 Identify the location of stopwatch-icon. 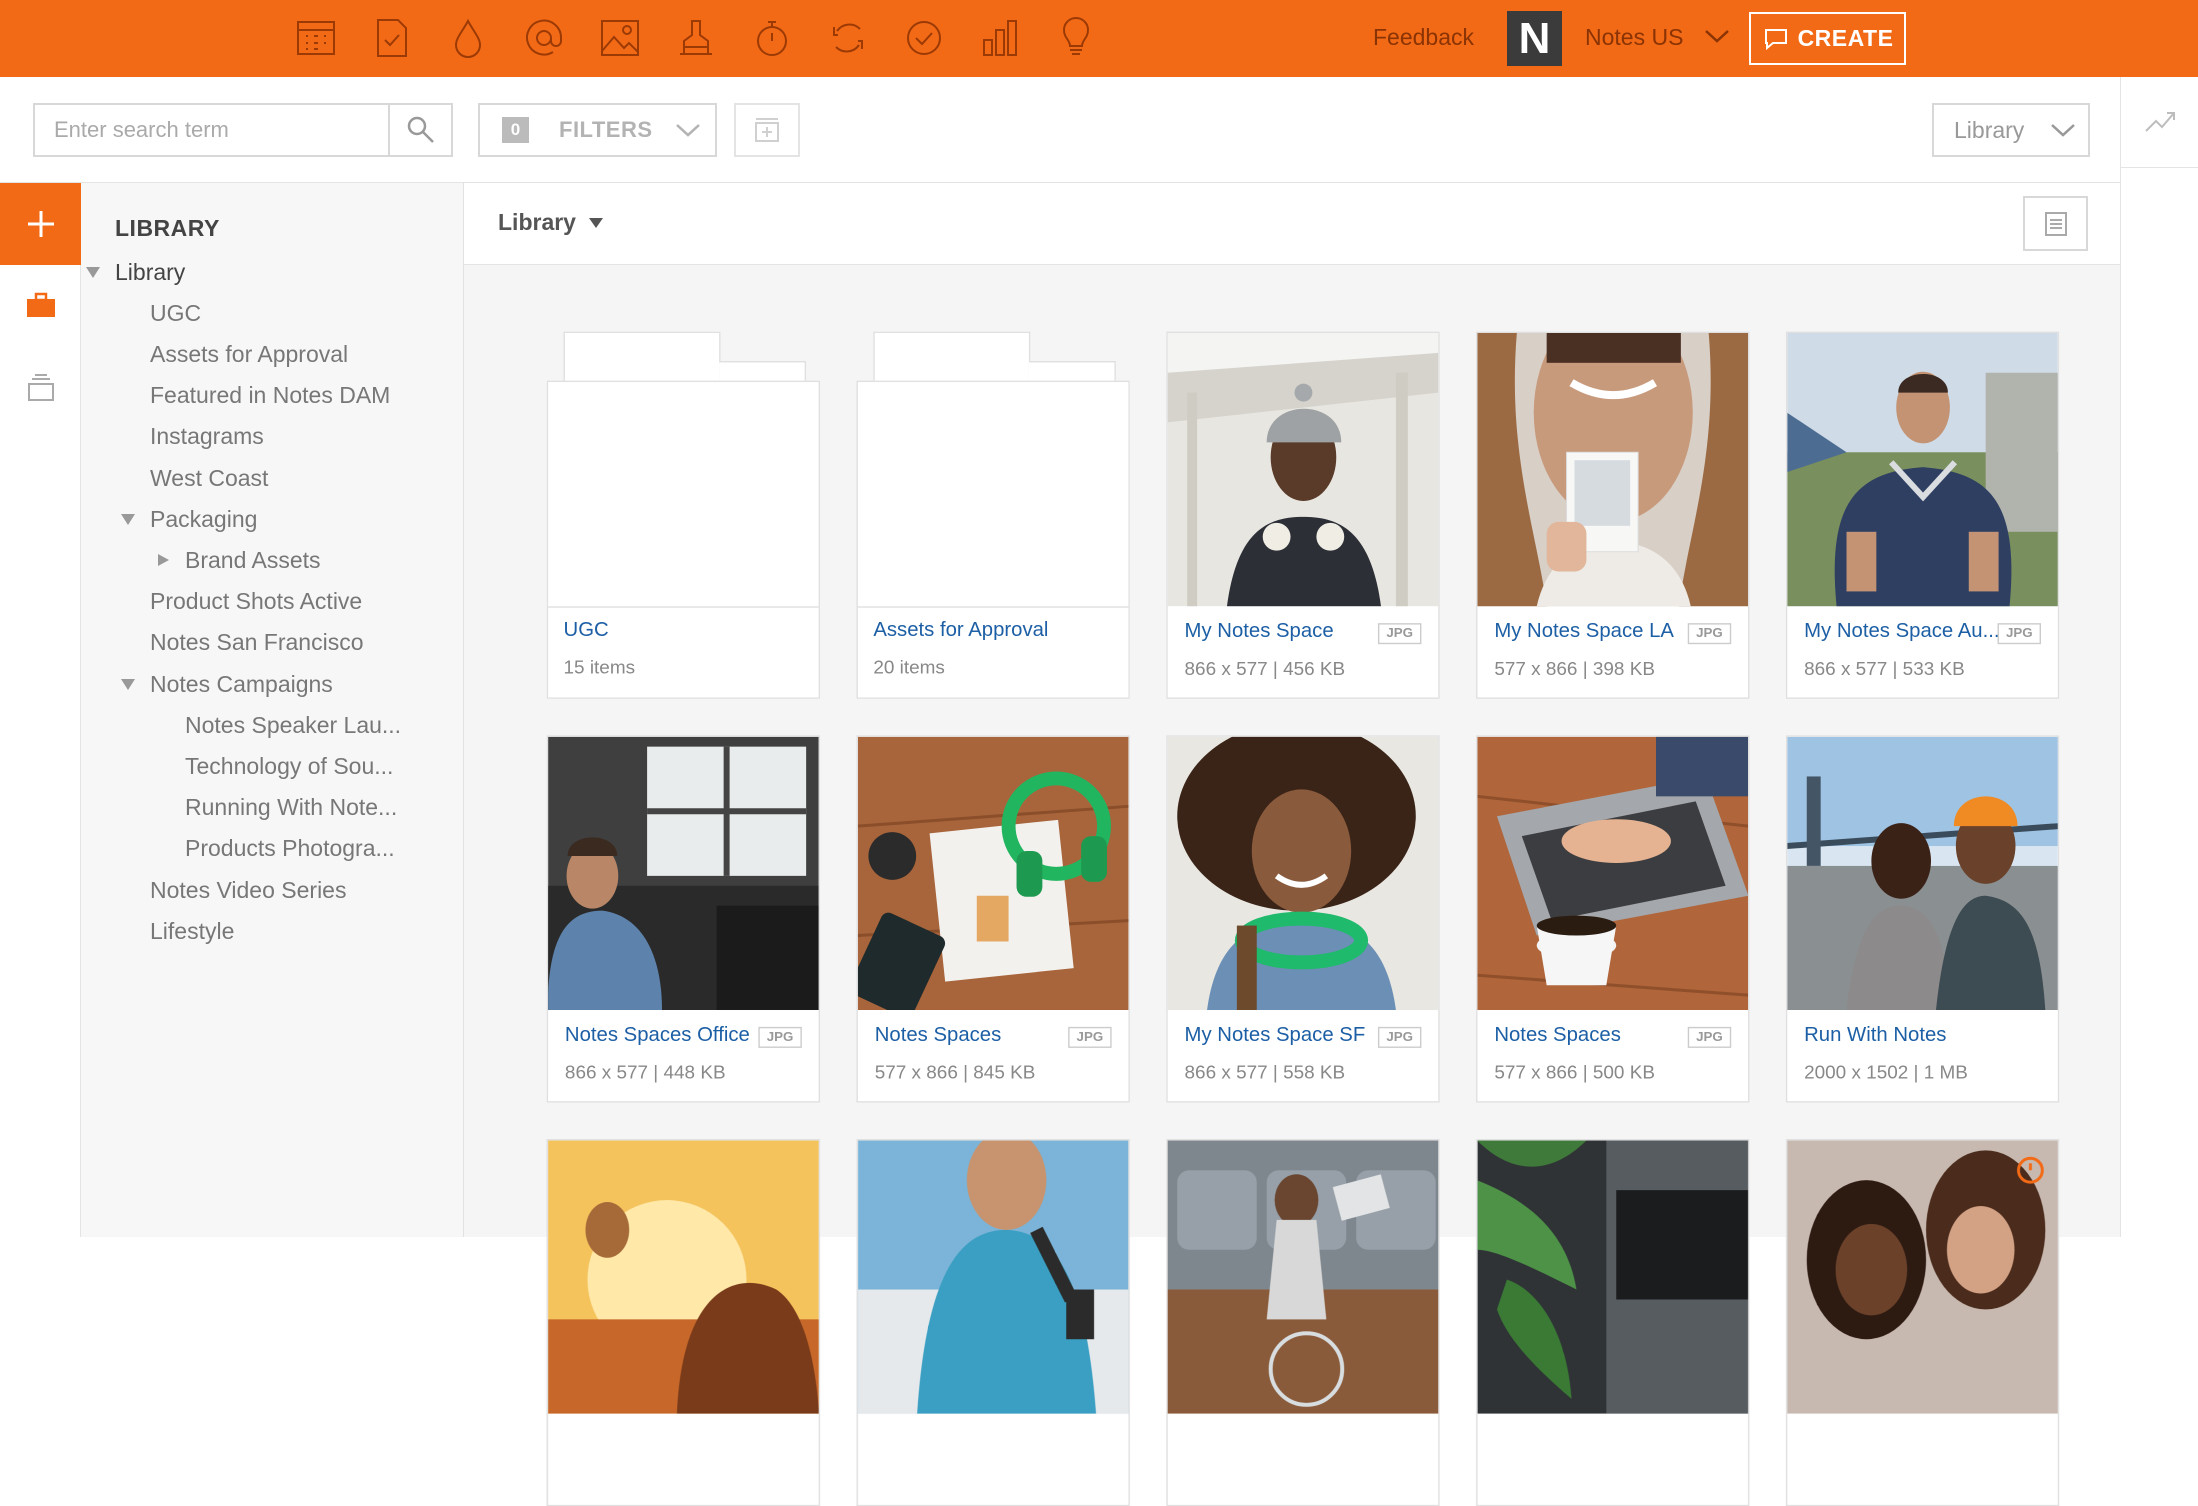
(771, 38).